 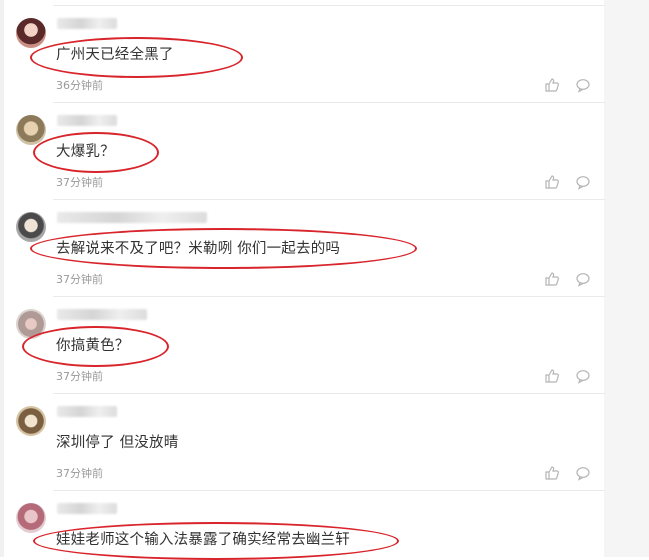 I want to click on comment-time: 36分钟前, so click(x=79, y=85).